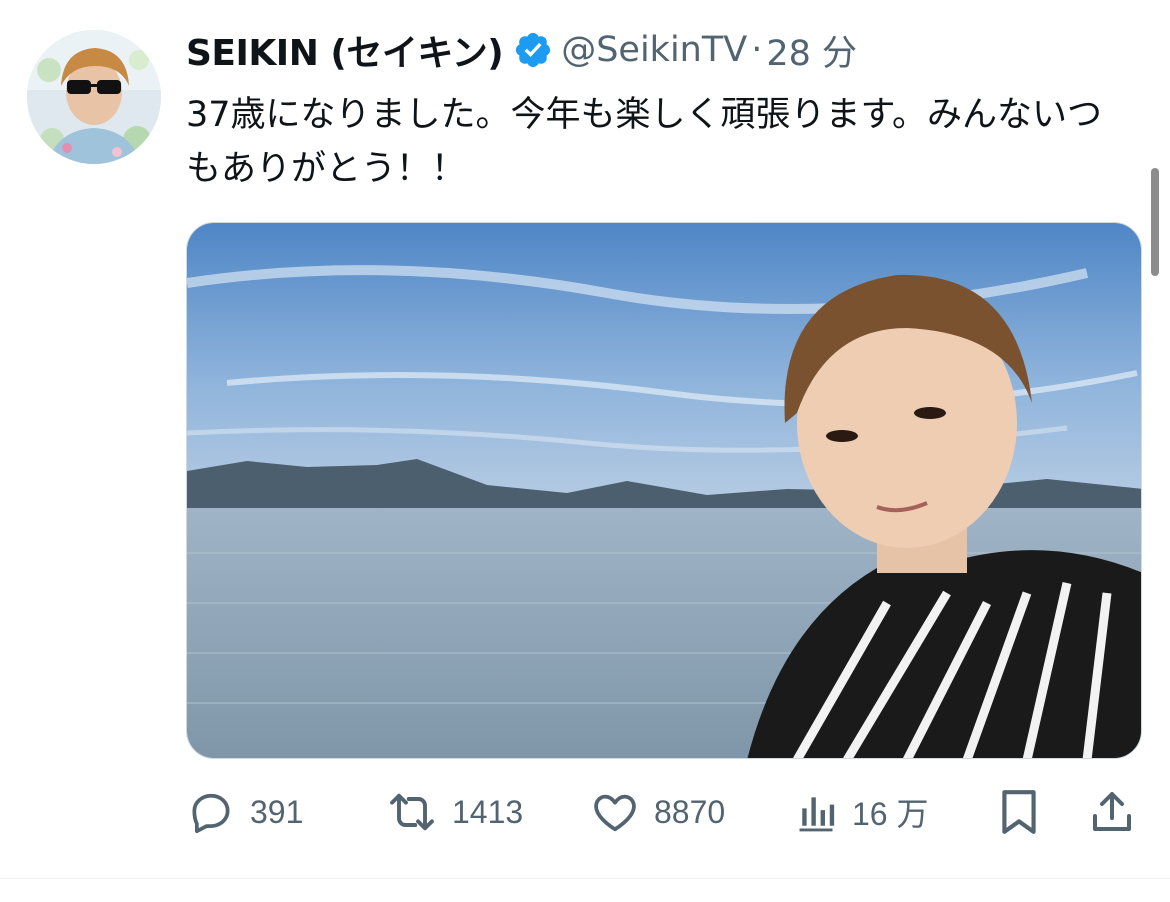 The image size is (1170, 902). I want to click on tweet-text: 37歳になりました。今年も楽しく頑張ります。みんないつもありがとう！！, so click(644, 142).